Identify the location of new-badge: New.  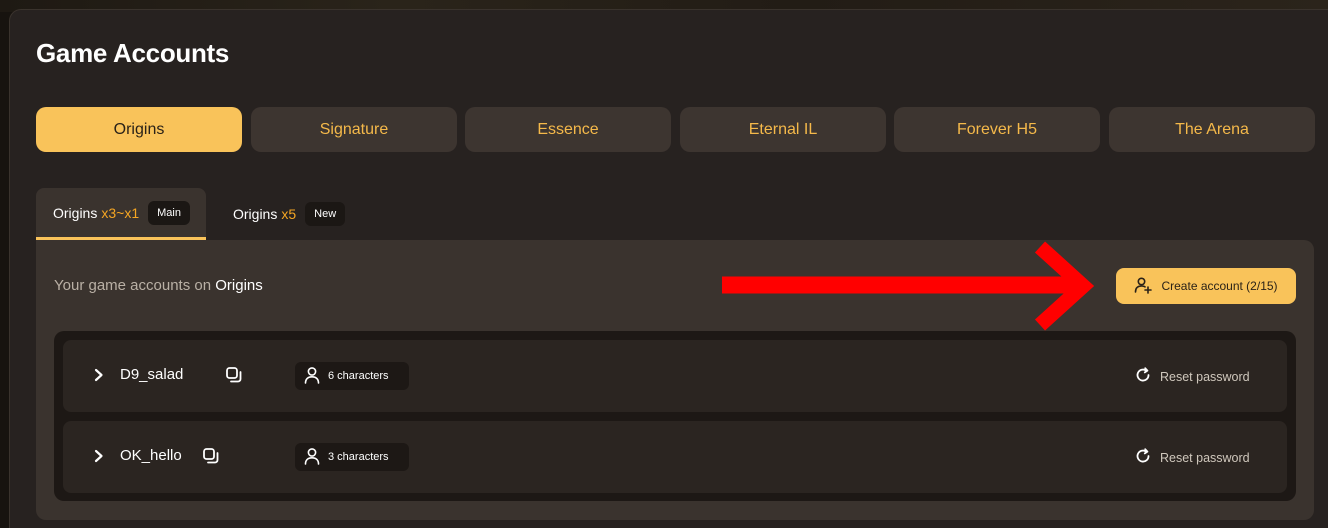
(325, 214).